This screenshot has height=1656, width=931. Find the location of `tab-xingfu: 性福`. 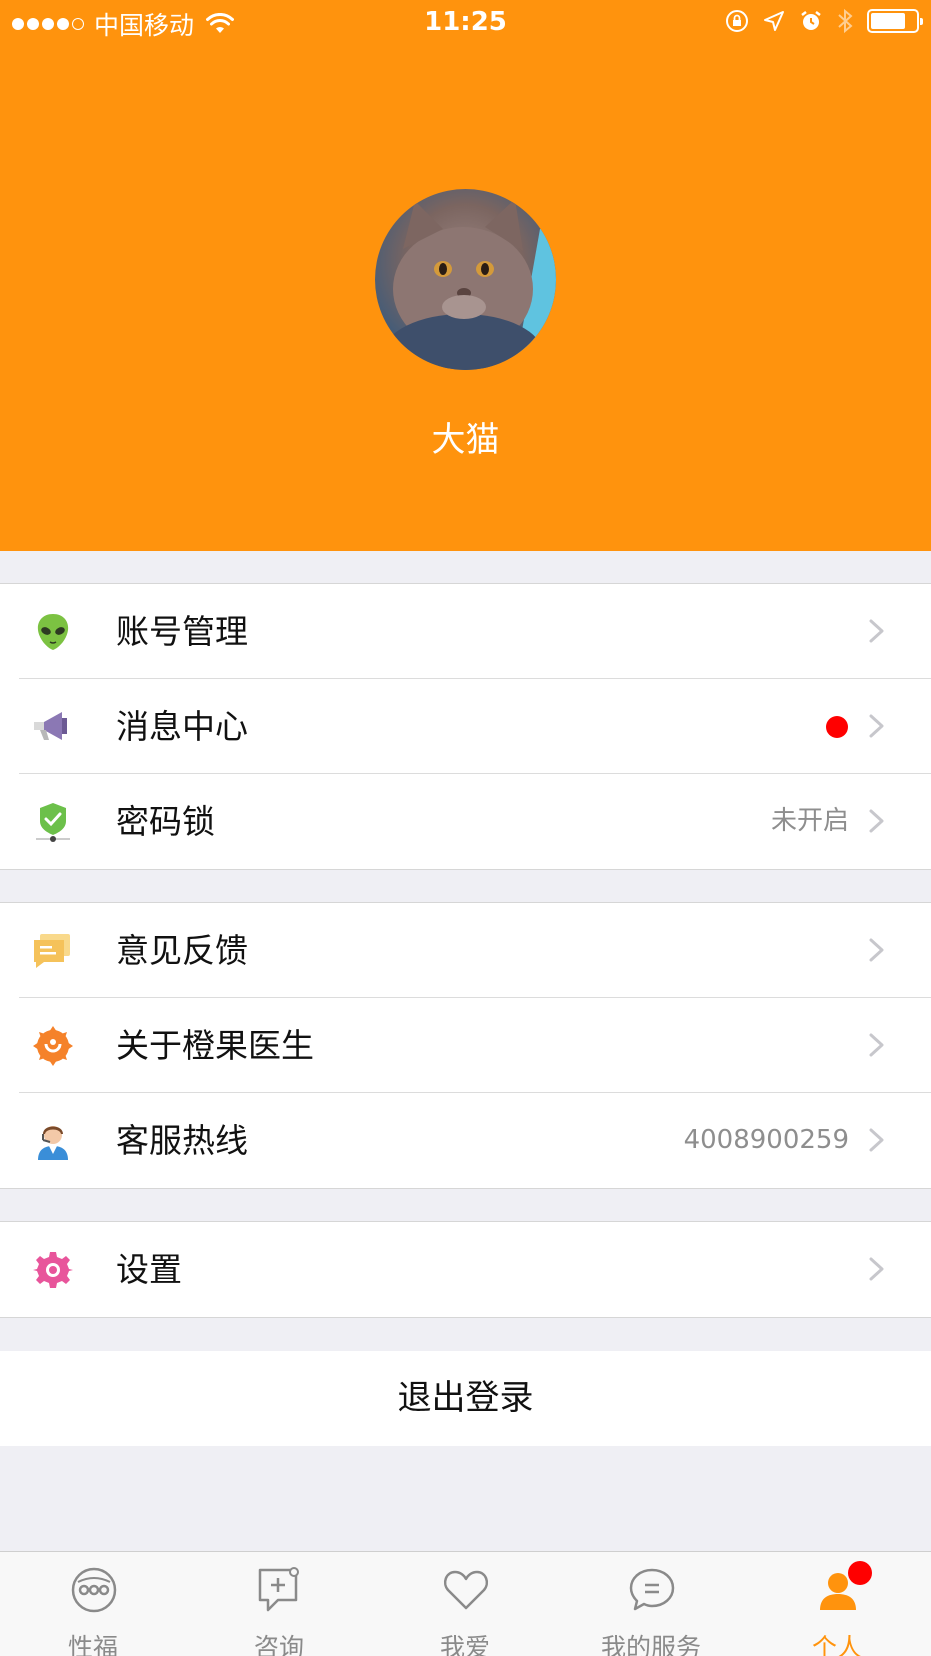

tab-xingfu: 性福 is located at coordinates (93, 1604).